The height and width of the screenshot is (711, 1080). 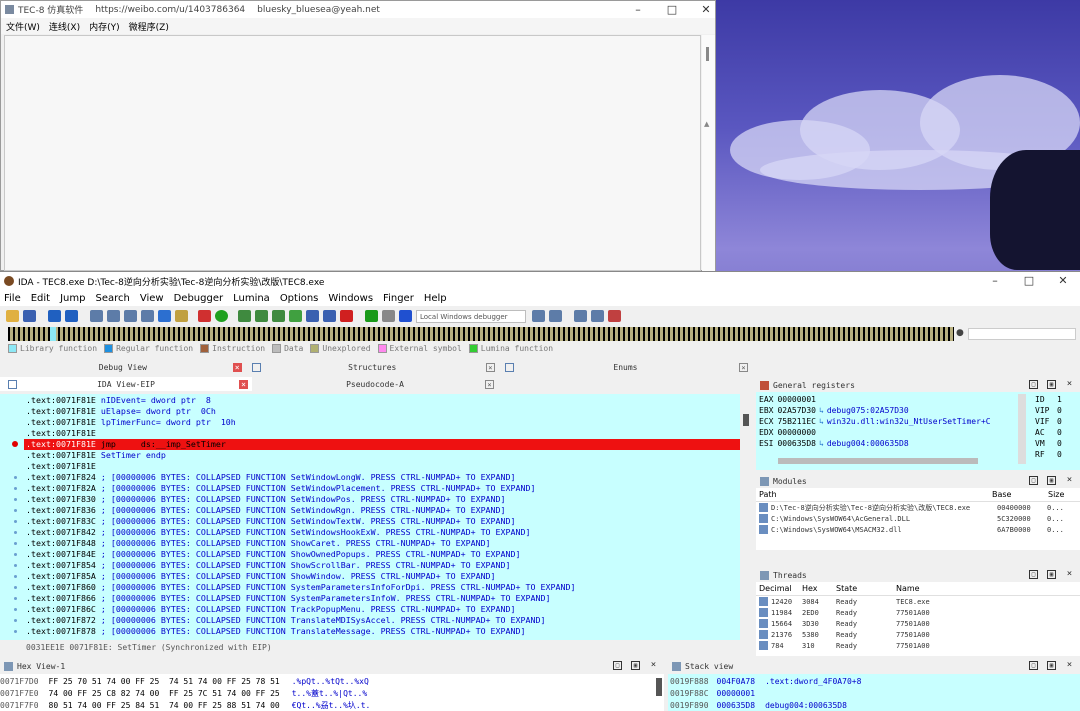 What do you see at coordinates (956, 588) in the screenshot?
I see `col-name: Name` at bounding box center [956, 588].